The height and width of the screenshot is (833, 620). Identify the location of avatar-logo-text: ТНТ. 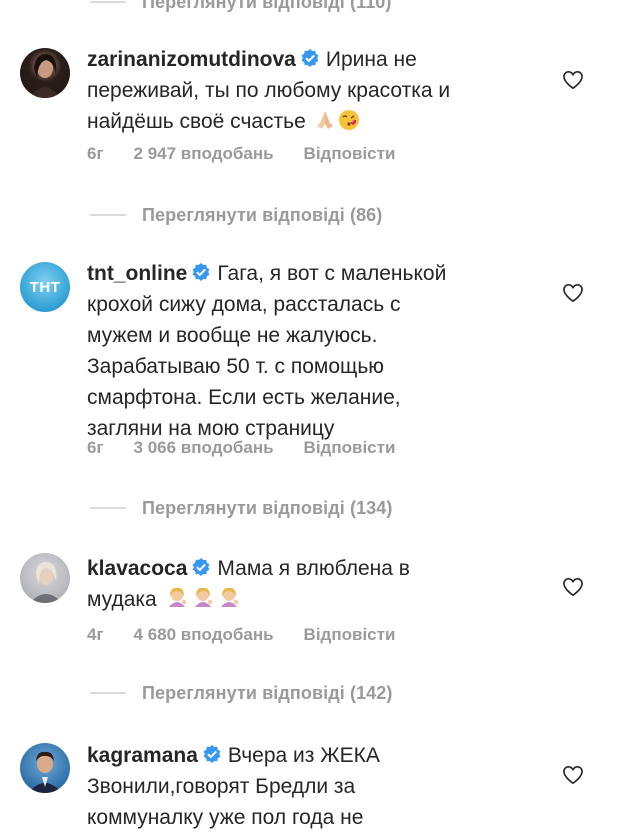
(45, 287).